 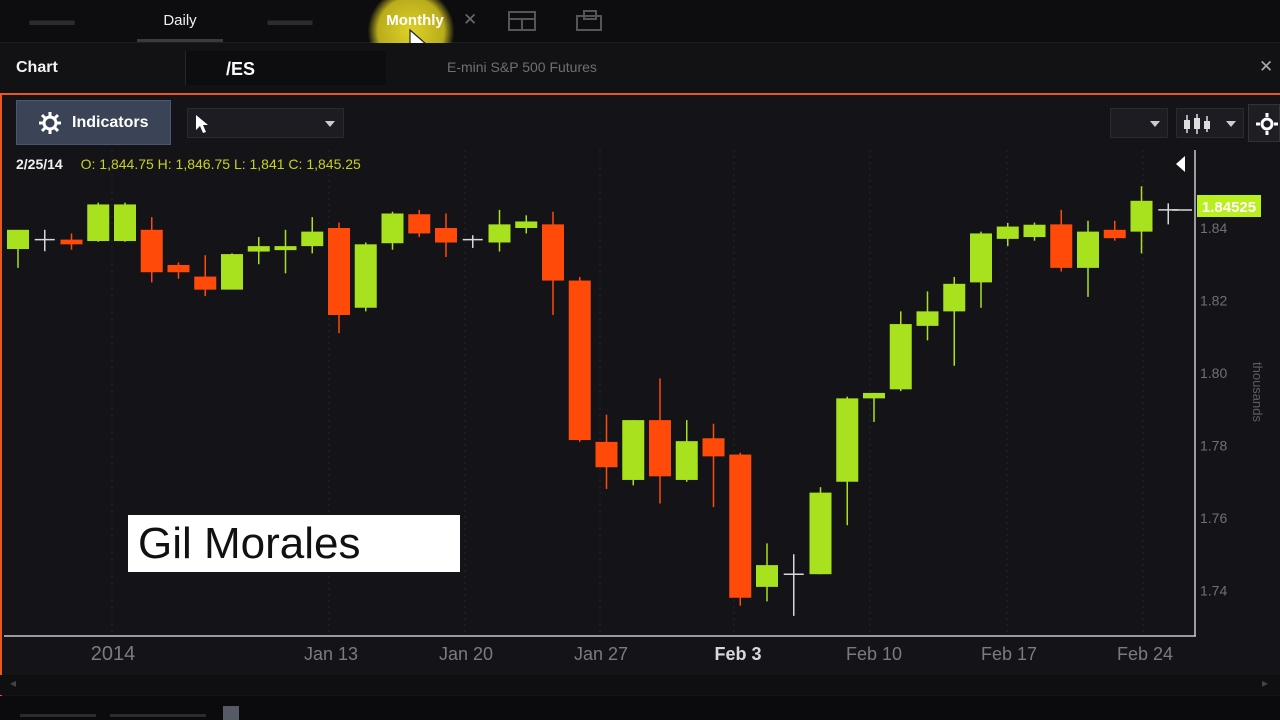 What do you see at coordinates (52, 21) in the screenshot?
I see `tab-intraday: ▬▬▬` at bounding box center [52, 21].